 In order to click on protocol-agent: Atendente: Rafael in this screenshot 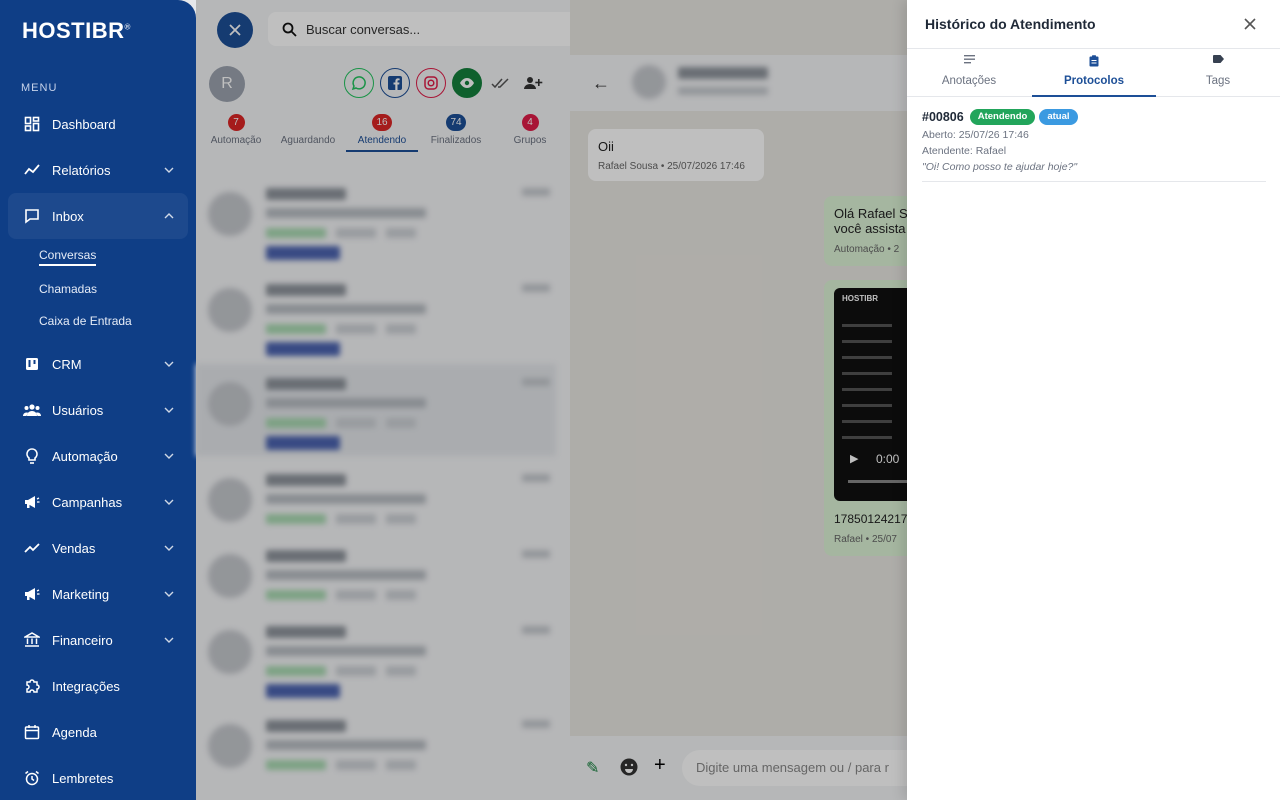, I will do `click(964, 151)`.